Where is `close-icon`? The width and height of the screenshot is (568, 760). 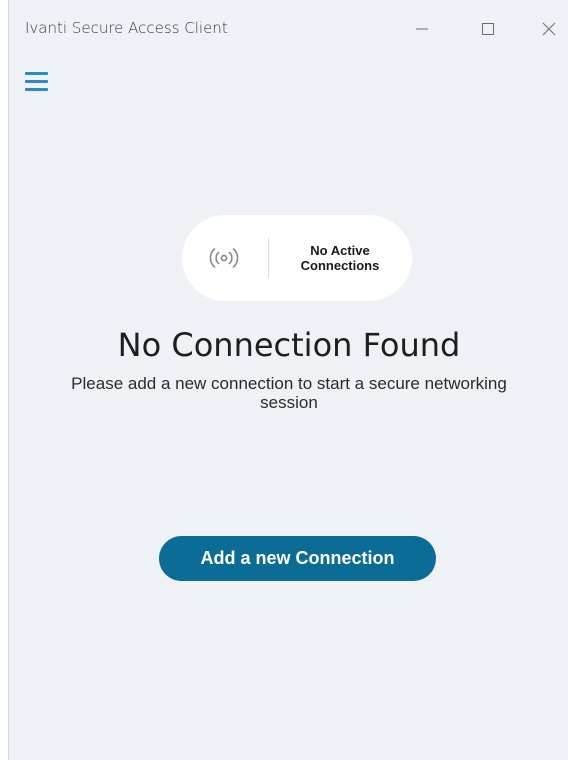
close-icon is located at coordinates (549, 29).